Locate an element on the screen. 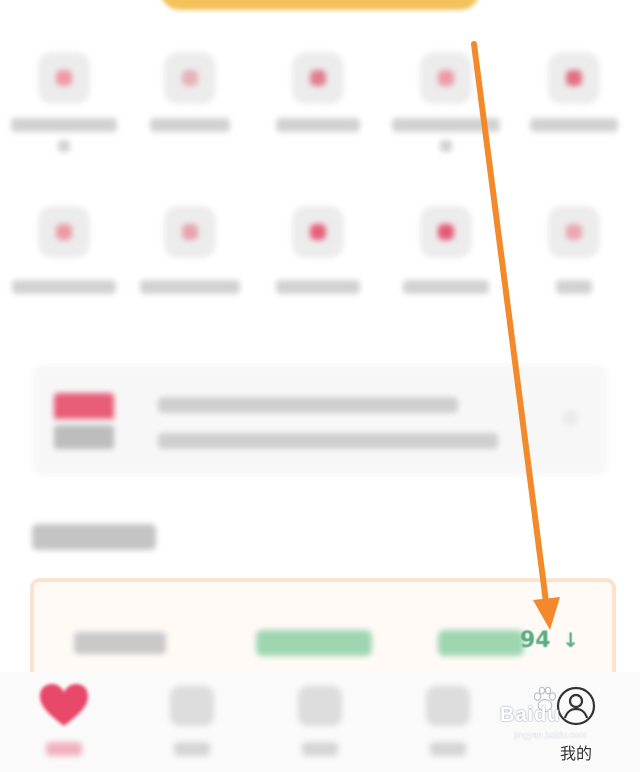  section-title is located at coordinates (94, 537).